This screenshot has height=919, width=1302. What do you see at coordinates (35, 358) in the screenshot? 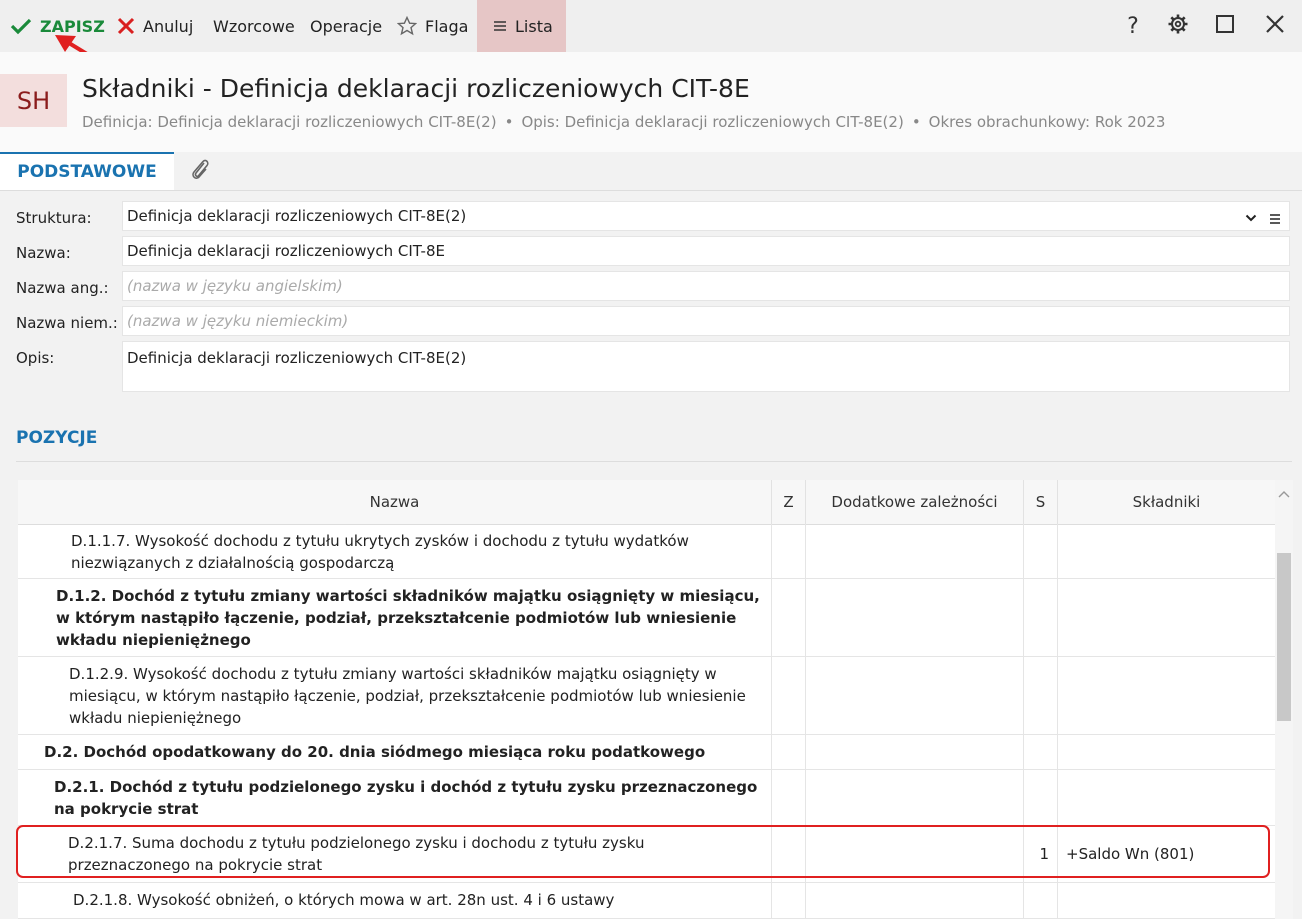
I see `description-label: Opis:` at bounding box center [35, 358].